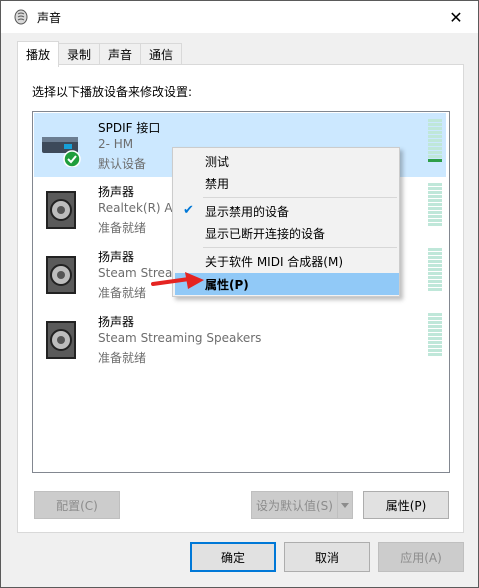  What do you see at coordinates (120, 54) in the screenshot?
I see `tab-sounds: 声音` at bounding box center [120, 54].